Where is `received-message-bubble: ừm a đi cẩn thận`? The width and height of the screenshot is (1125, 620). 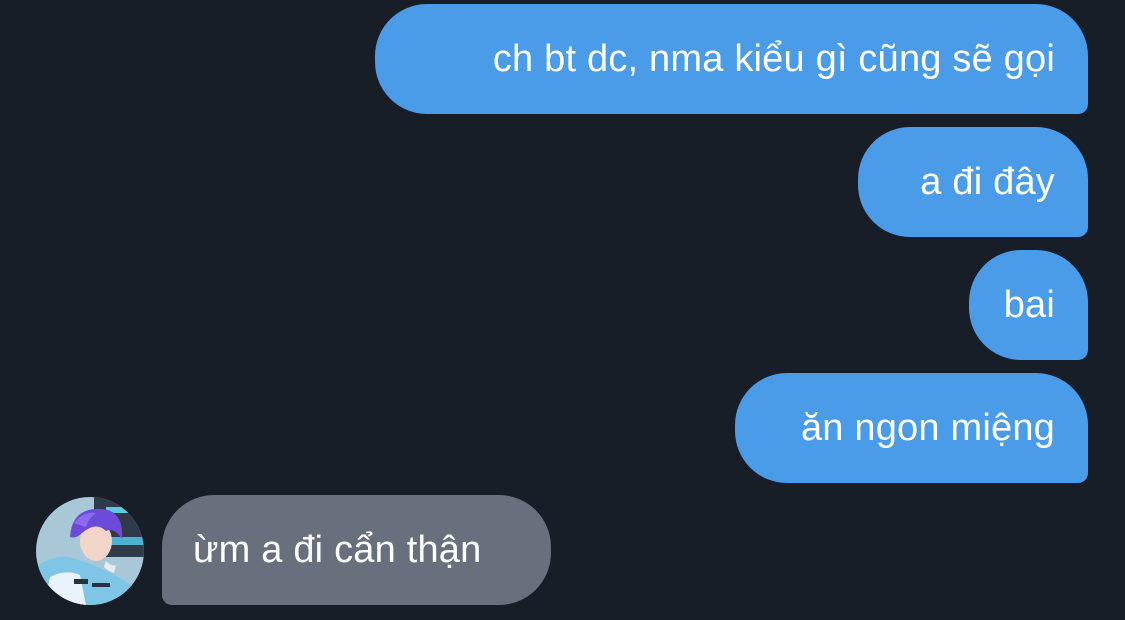
received-message-bubble: ừm a đi cẩn thận is located at coordinates (356, 550).